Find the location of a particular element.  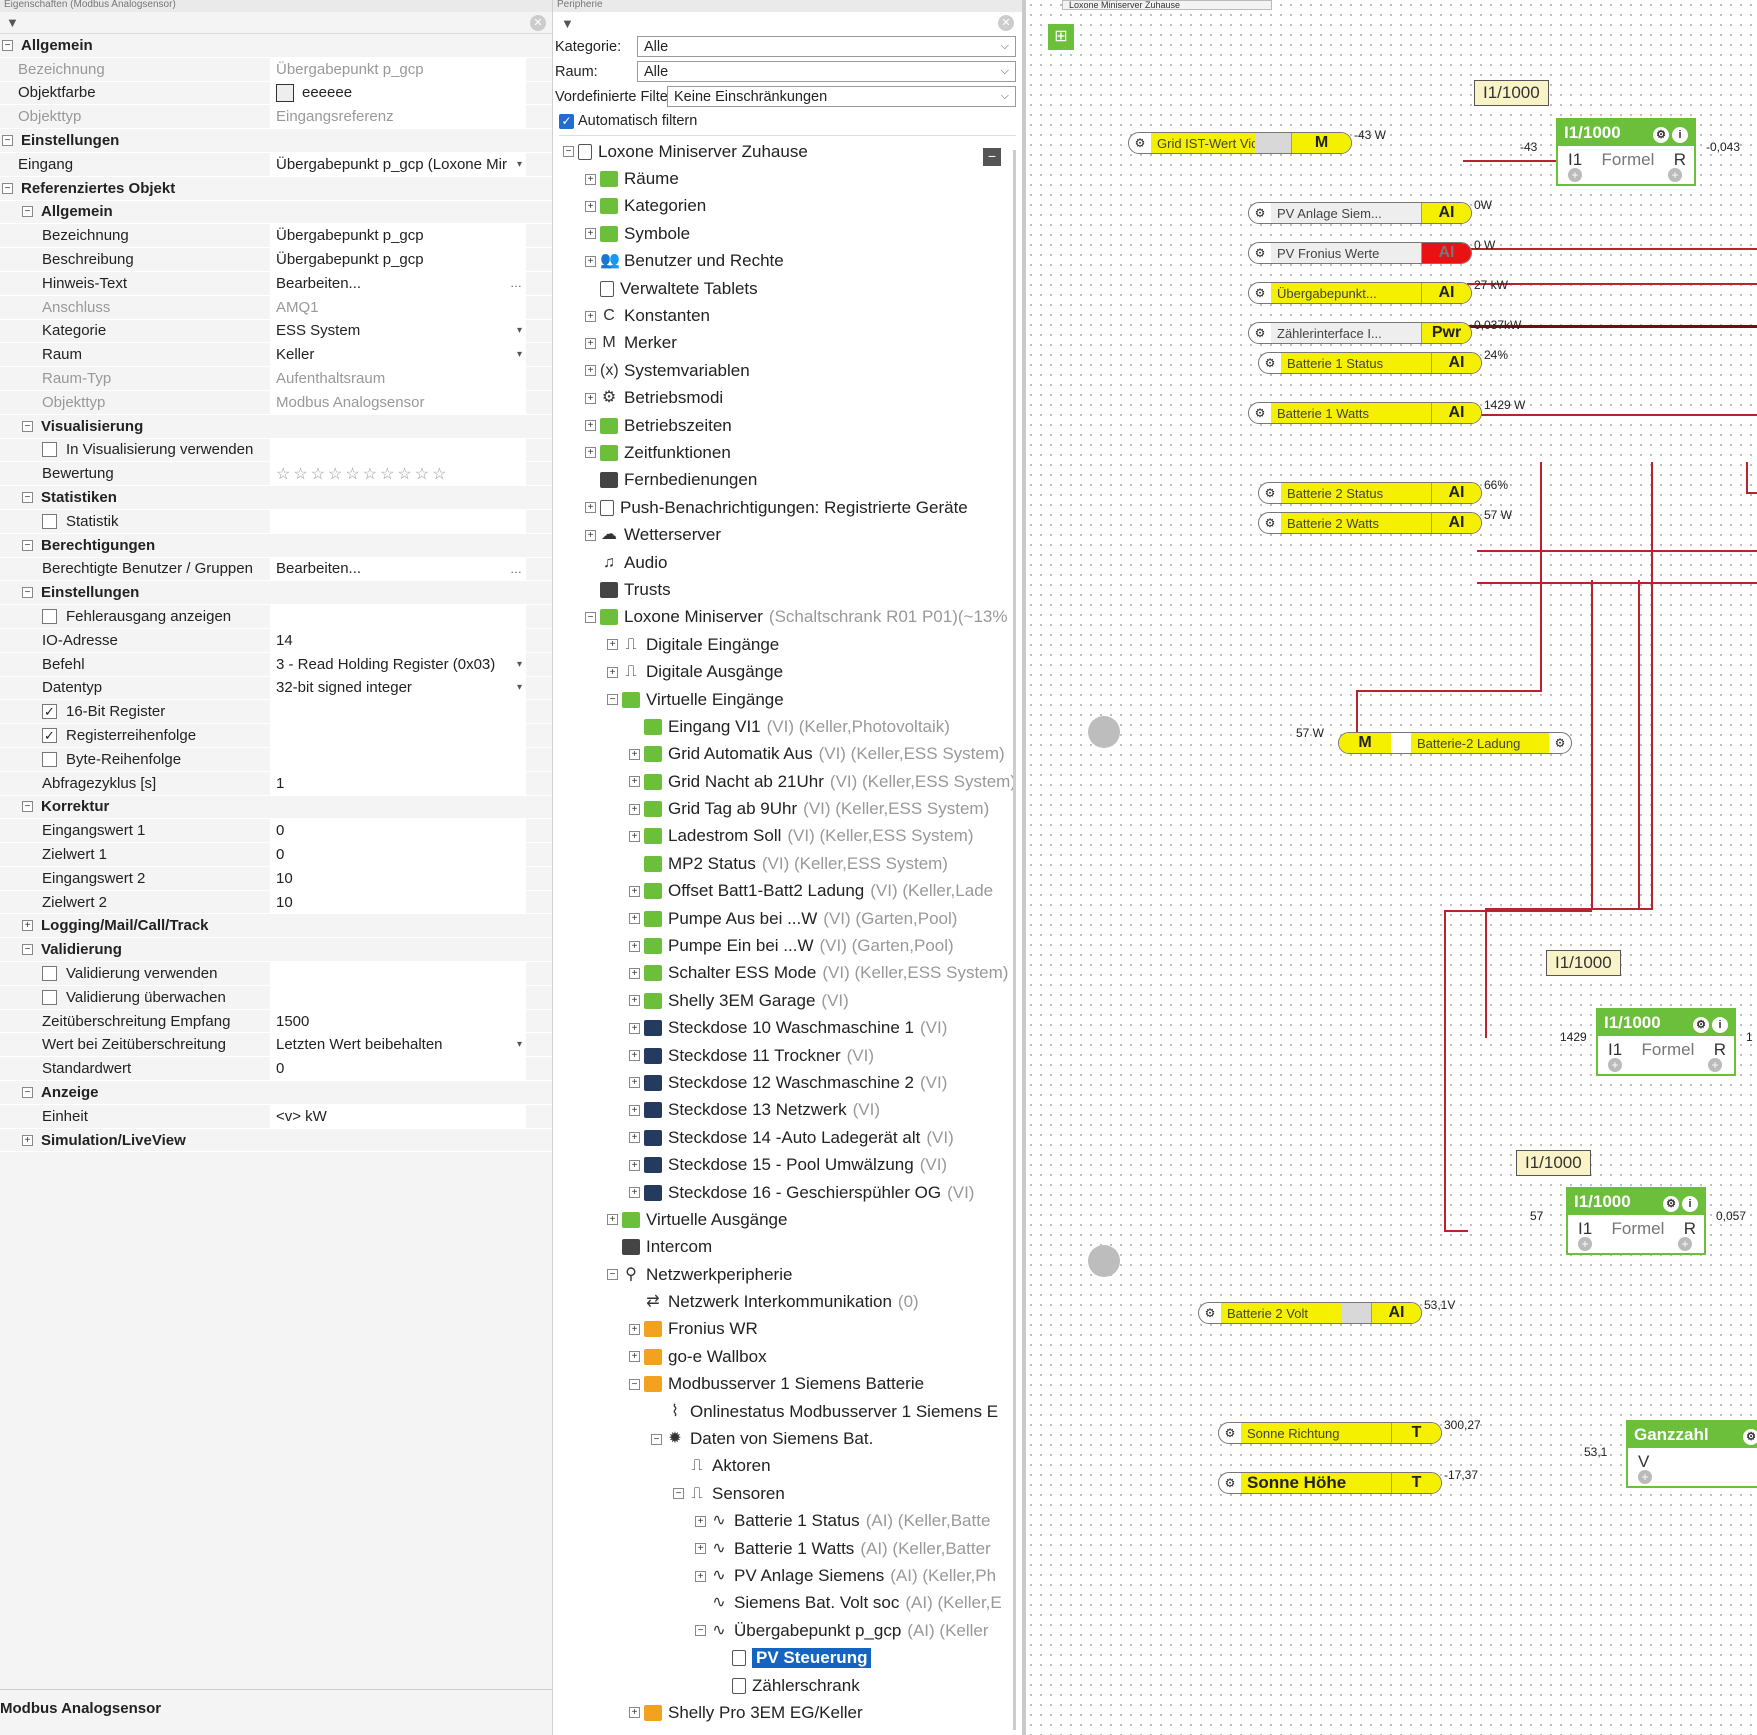

property-value: Übergabepunkt p_gcp (Loxone Mir ▾ is located at coordinates (398, 164).